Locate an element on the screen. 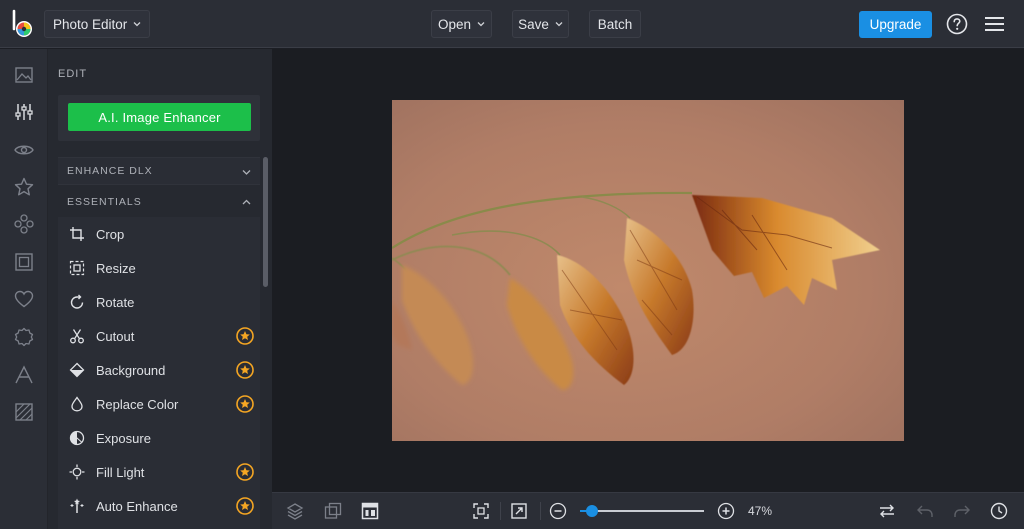 This screenshot has width=1024, height=529. exposure-icon is located at coordinates (77, 438).